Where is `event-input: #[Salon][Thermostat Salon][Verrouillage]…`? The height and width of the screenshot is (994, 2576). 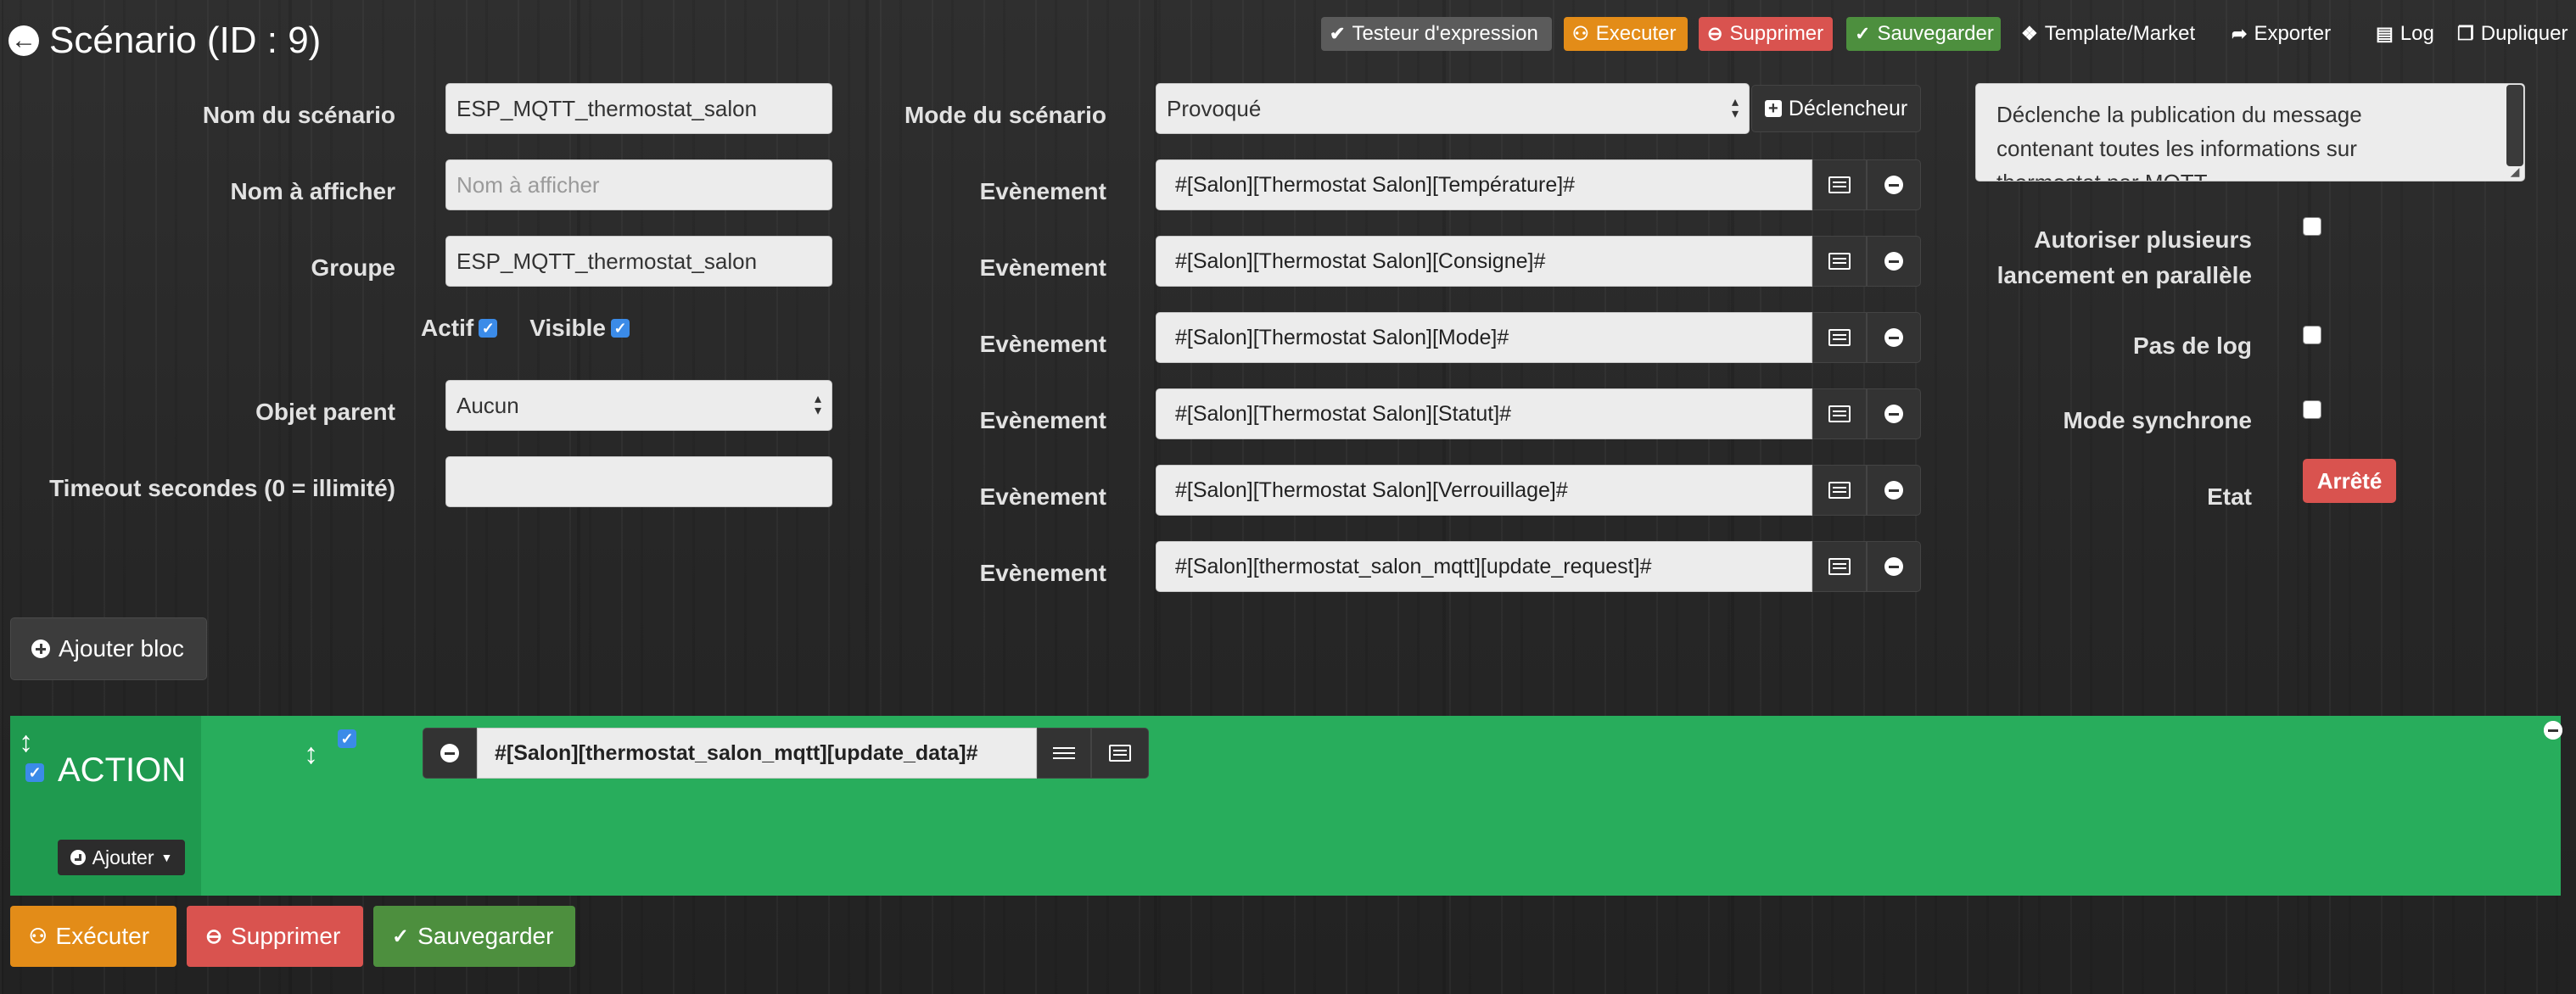 event-input: #[Salon][Thermostat Salon][Verrouillage]… is located at coordinates (1484, 490).